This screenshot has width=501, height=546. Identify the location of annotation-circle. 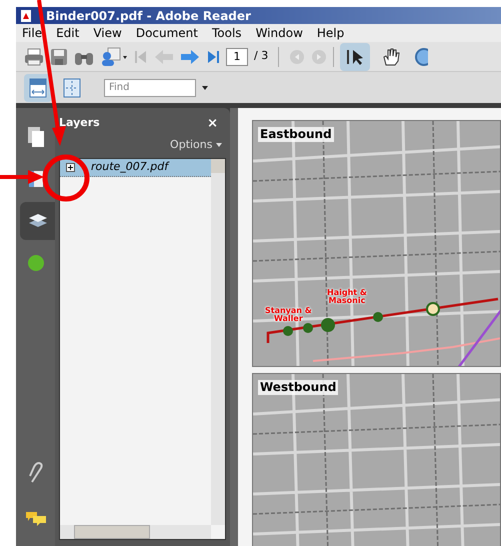
(66, 178).